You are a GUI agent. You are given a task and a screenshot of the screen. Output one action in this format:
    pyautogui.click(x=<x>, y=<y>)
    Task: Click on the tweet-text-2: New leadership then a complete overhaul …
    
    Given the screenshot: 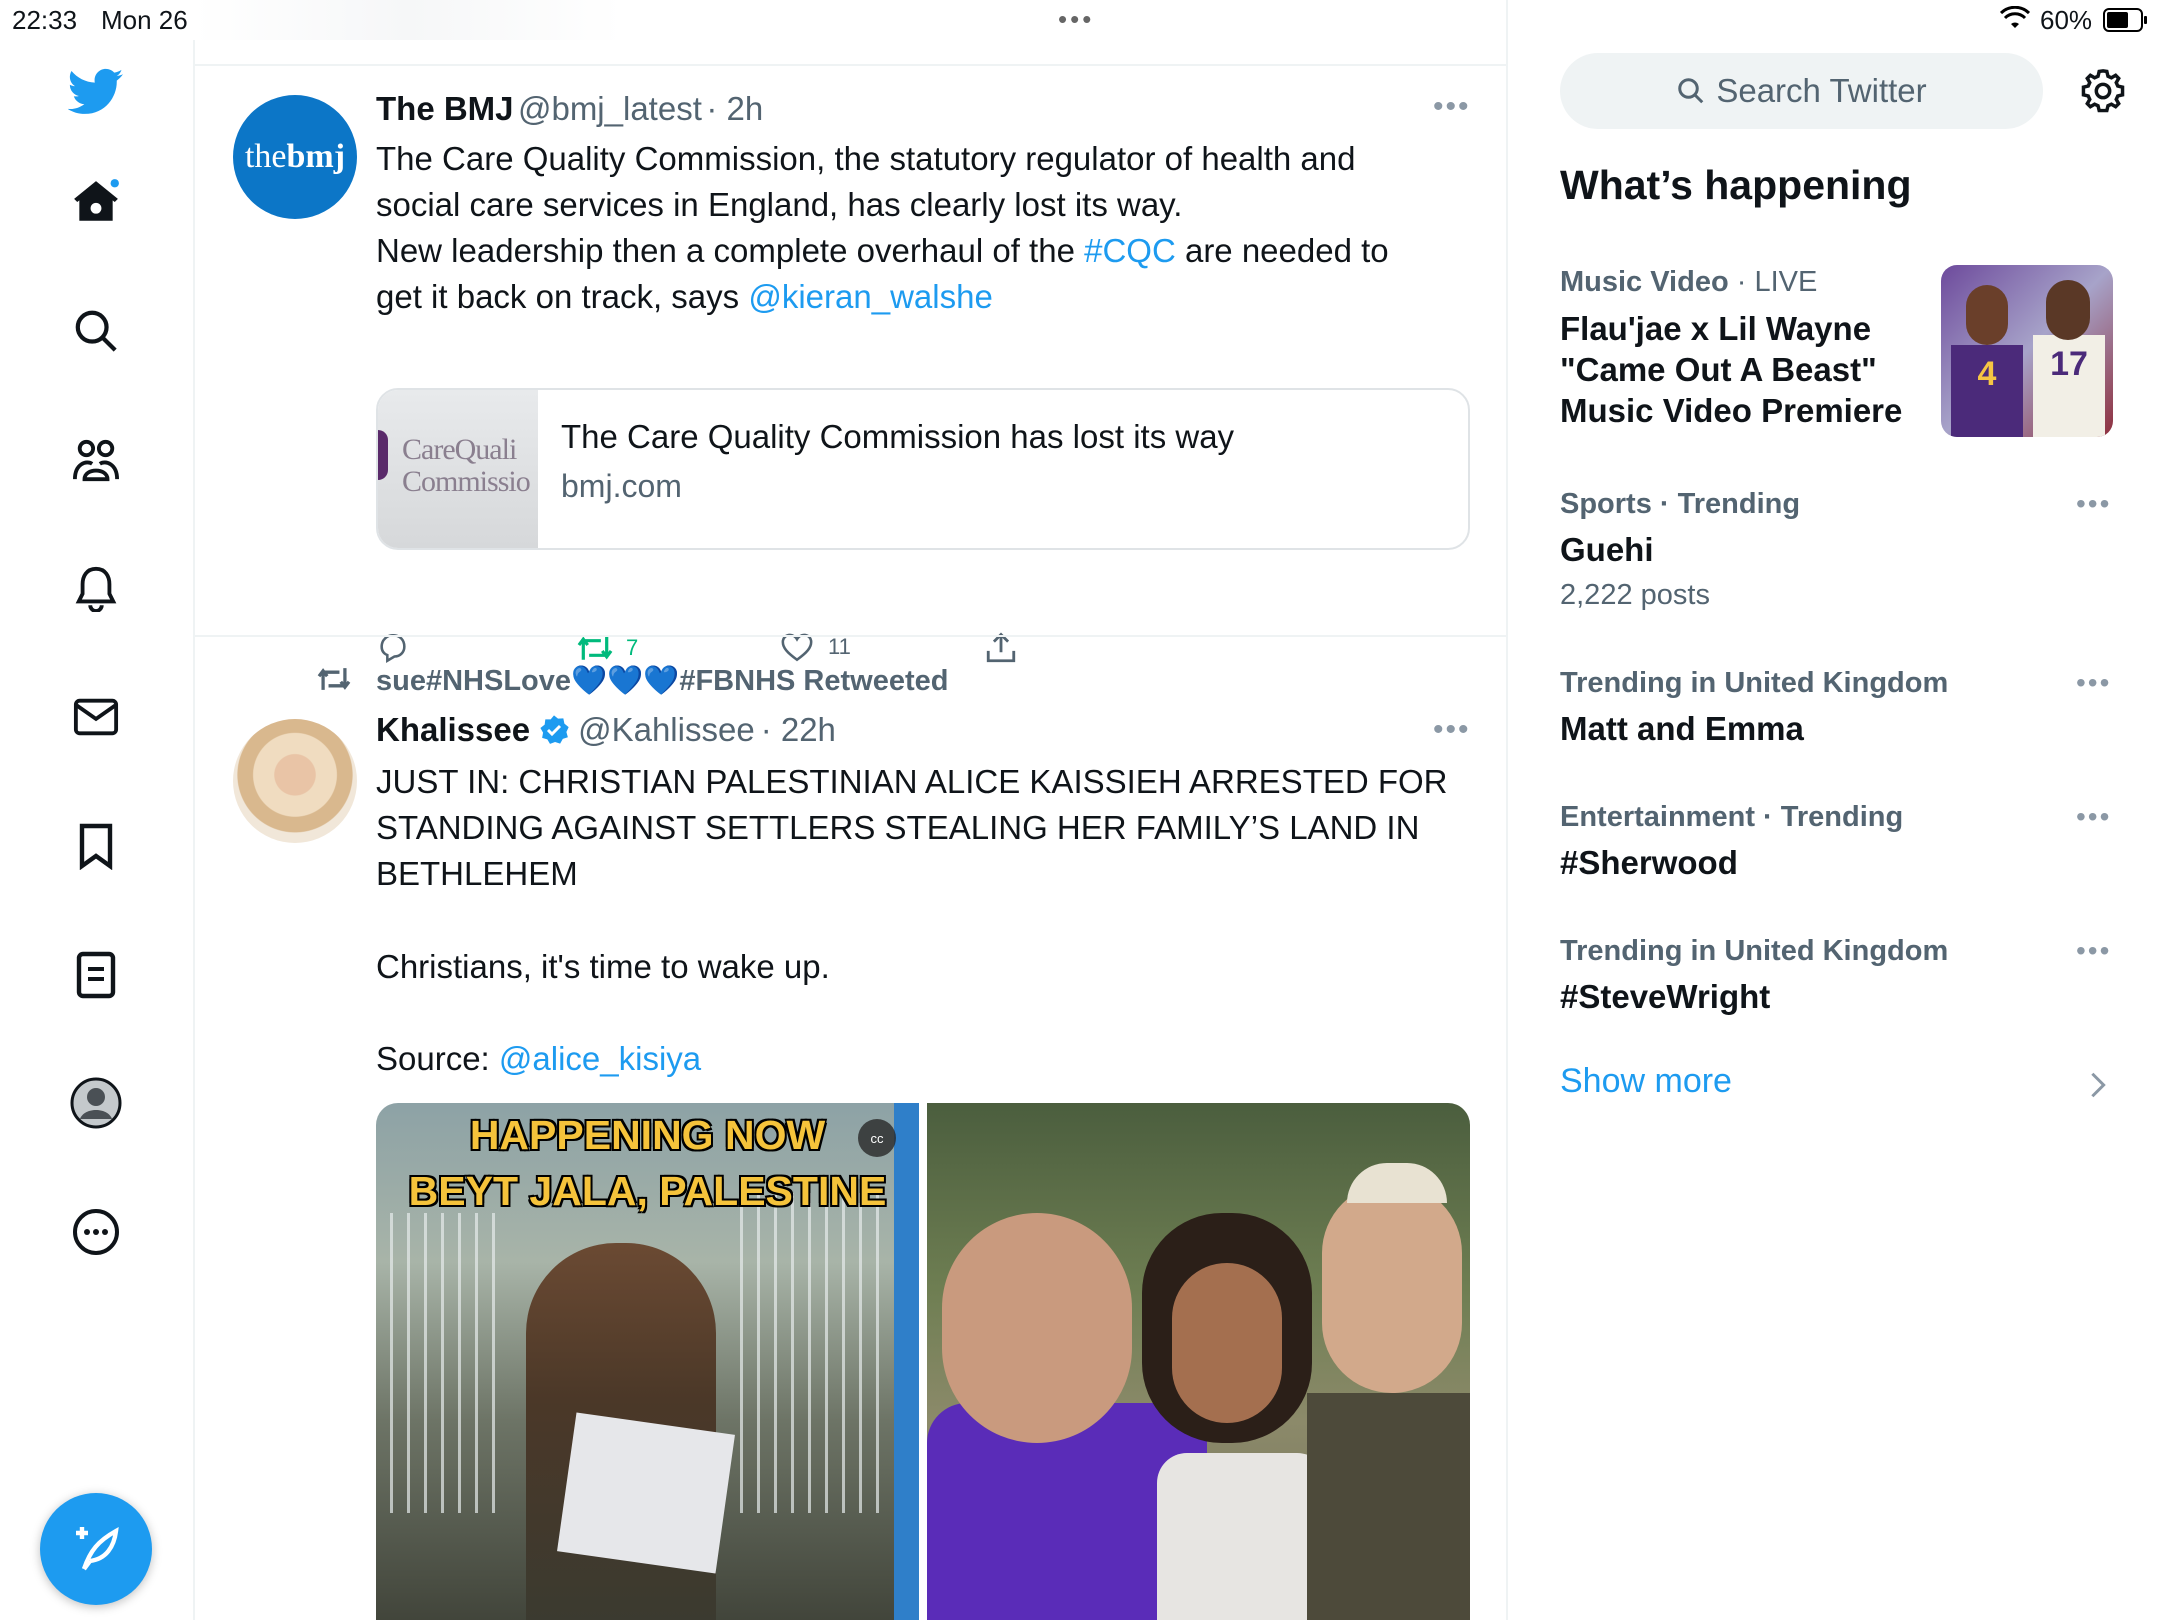 What is the action you would take?
    pyautogui.click(x=906, y=274)
    